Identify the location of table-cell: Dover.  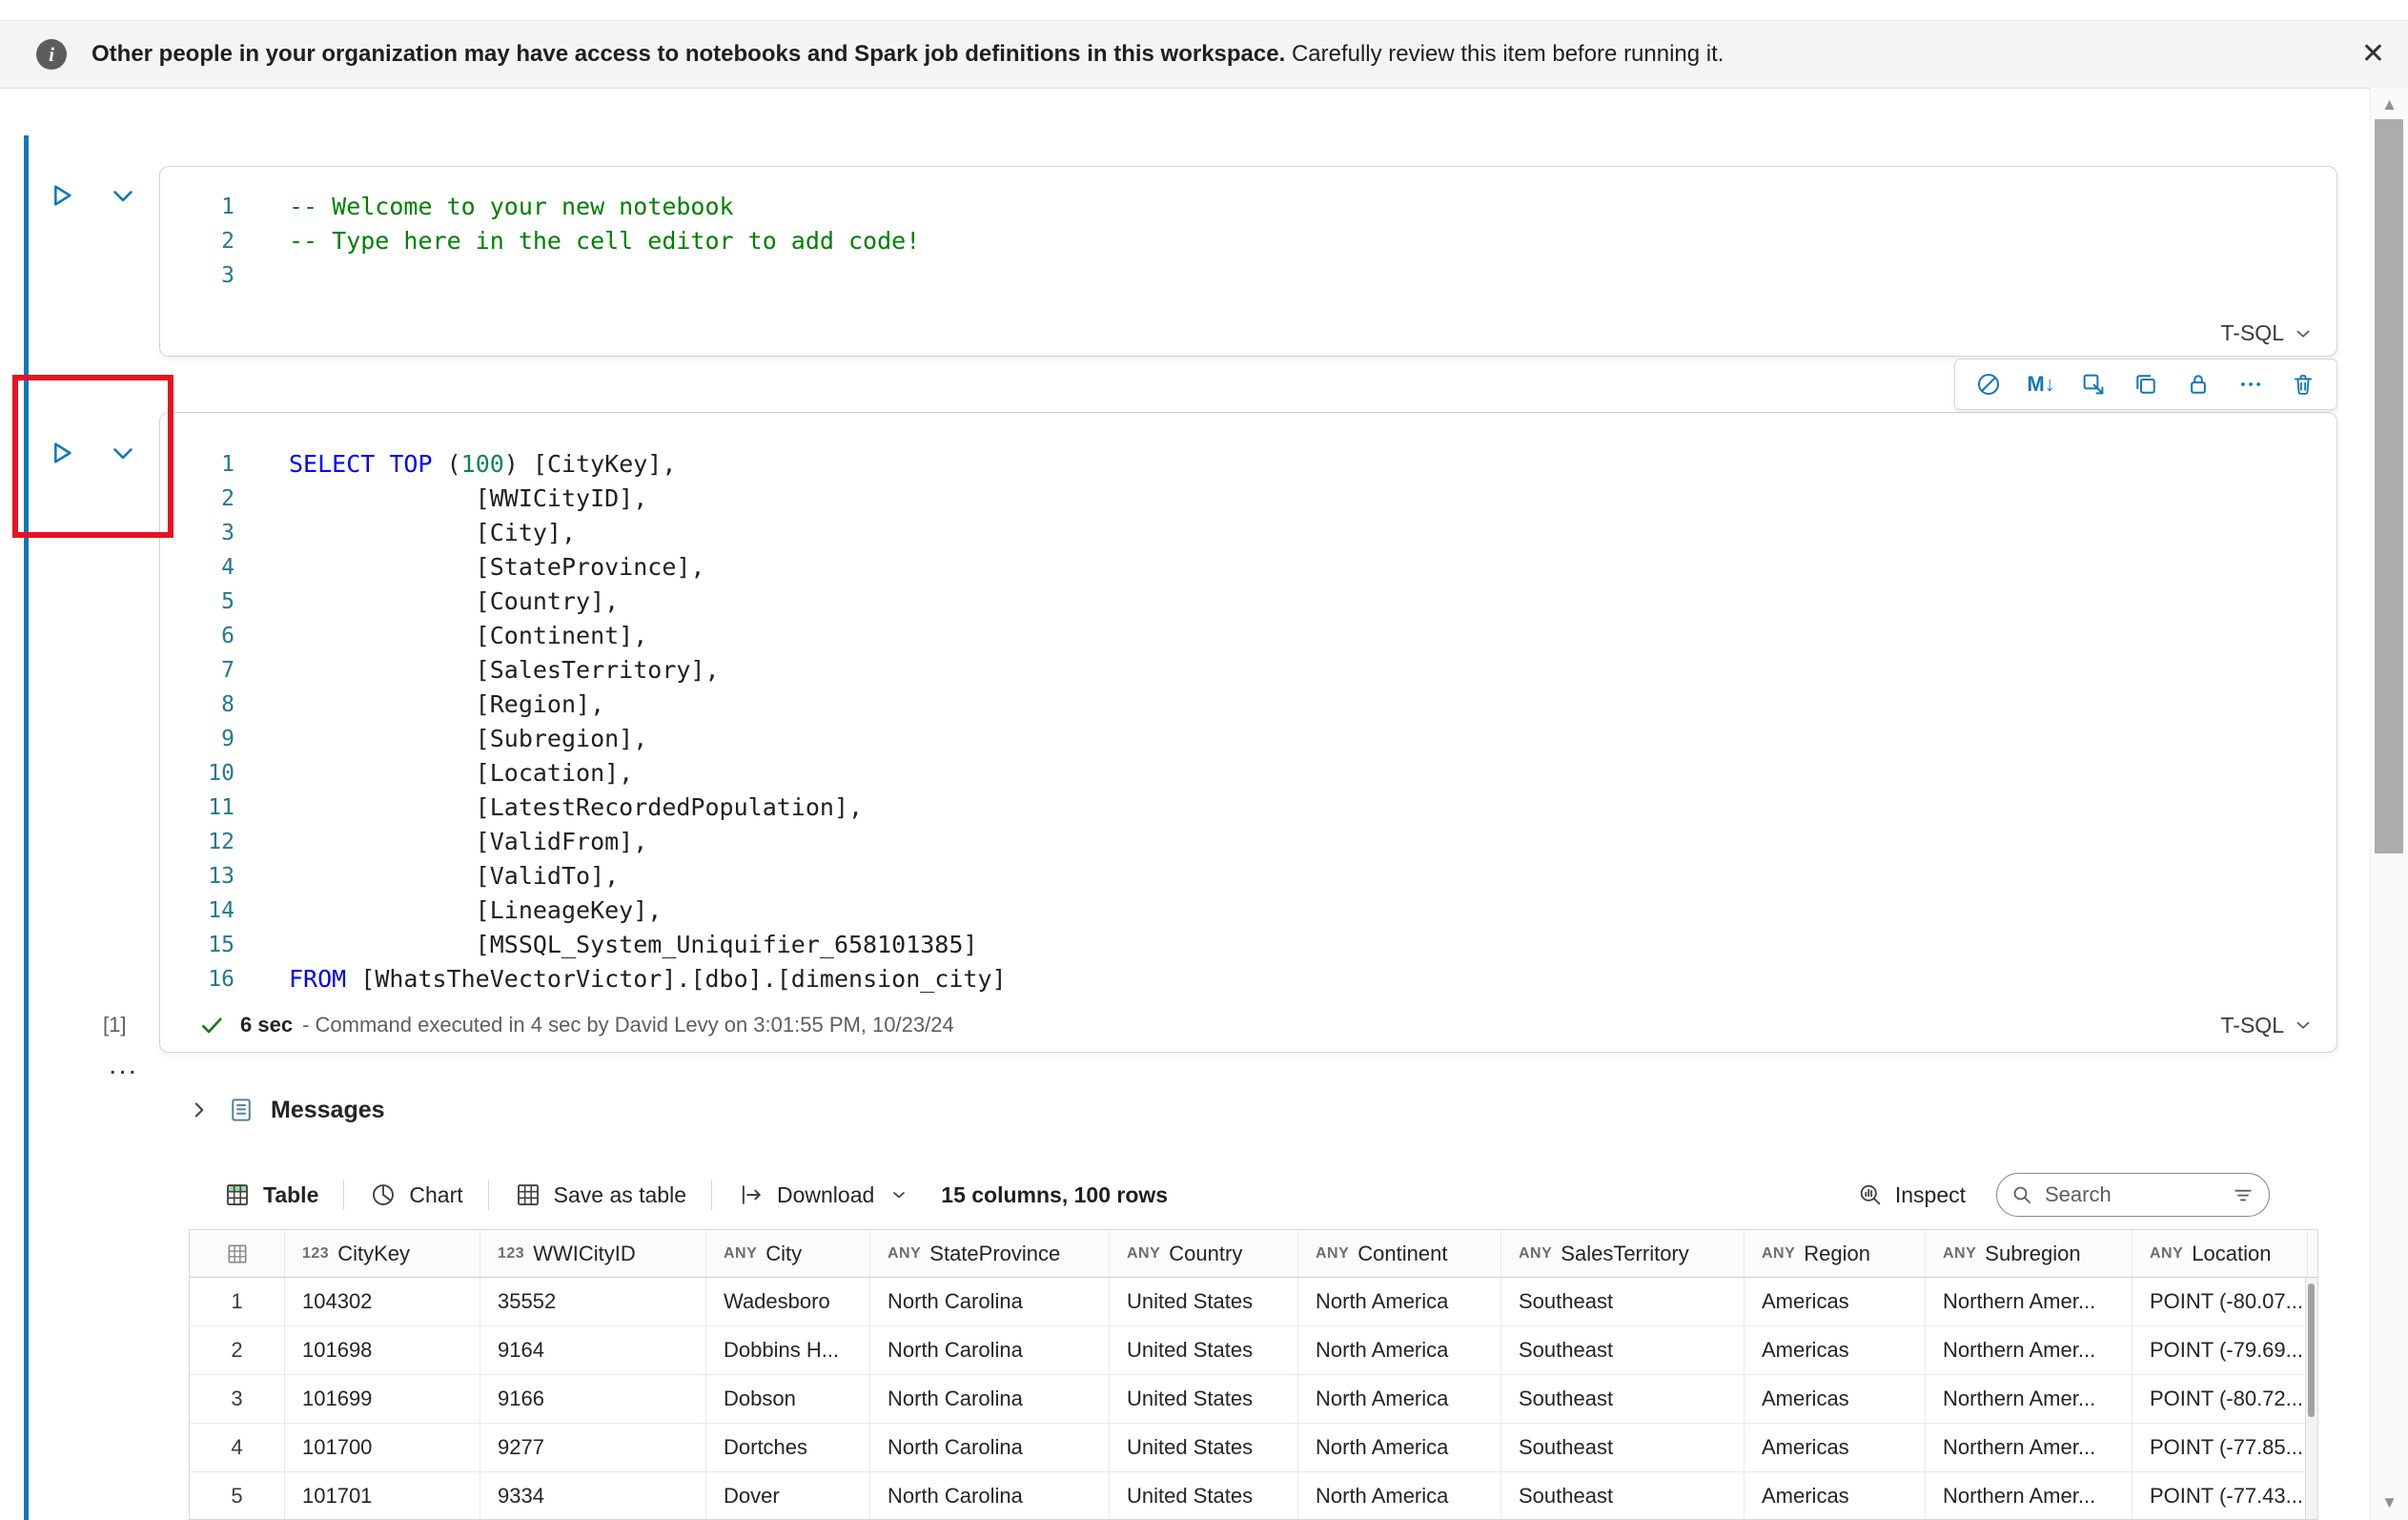
(788, 1495).